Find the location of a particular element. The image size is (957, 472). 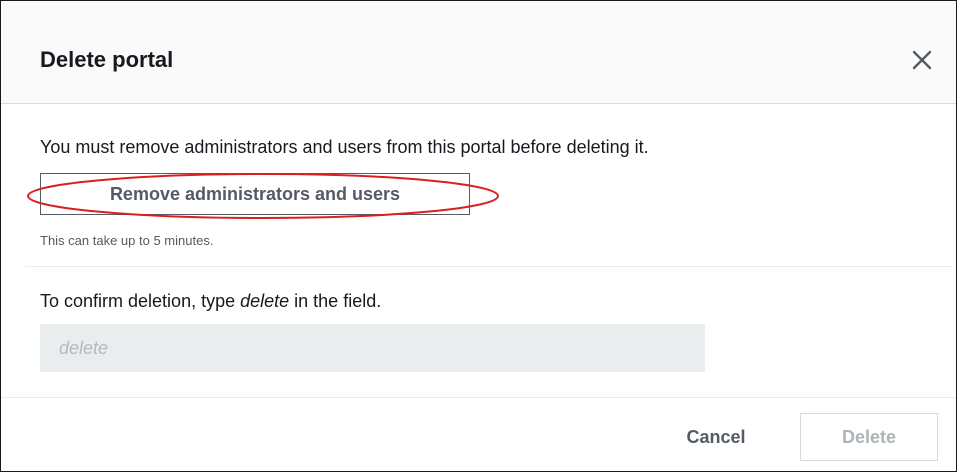

confirm-delete-input is located at coordinates (372, 348).